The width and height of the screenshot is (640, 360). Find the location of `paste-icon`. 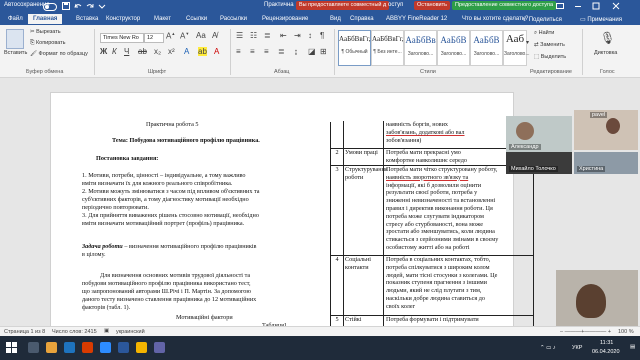

paste-icon is located at coordinates (15, 39).